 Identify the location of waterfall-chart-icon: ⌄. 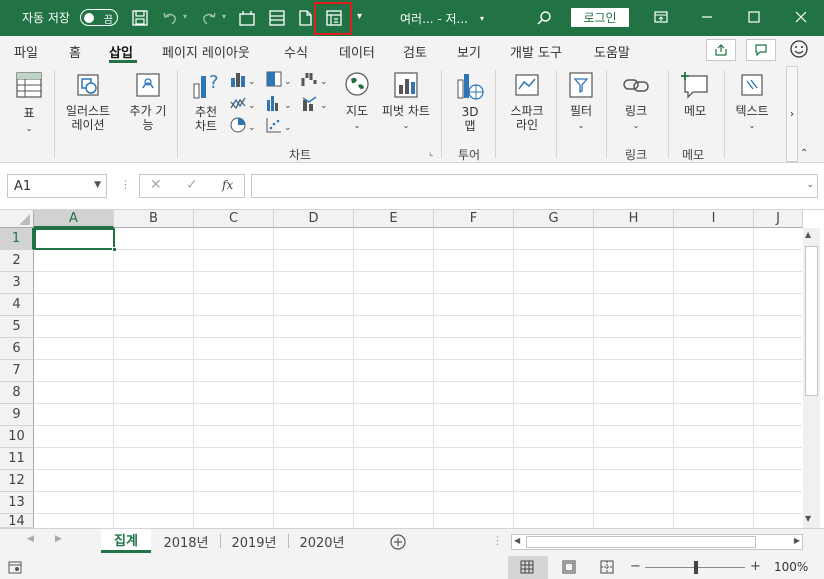
(315, 80).